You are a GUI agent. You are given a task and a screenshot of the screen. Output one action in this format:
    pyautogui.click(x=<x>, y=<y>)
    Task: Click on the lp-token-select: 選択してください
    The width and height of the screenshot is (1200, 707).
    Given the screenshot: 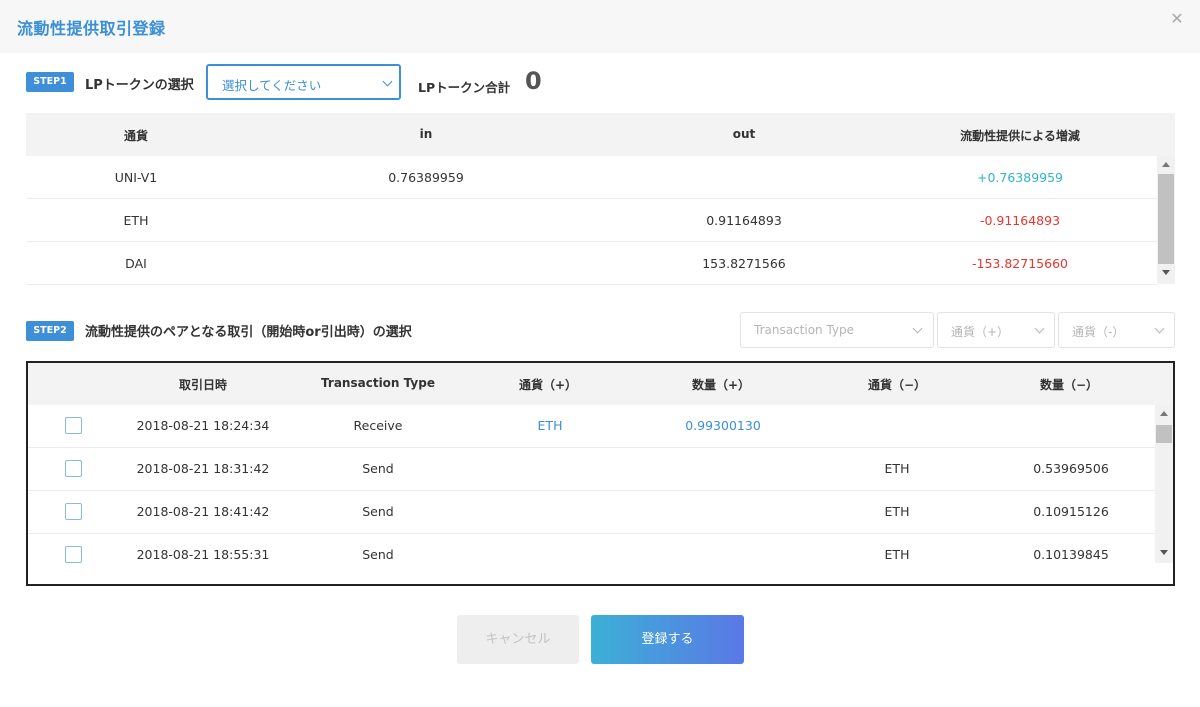 What is the action you would take?
    pyautogui.click(x=303, y=82)
    